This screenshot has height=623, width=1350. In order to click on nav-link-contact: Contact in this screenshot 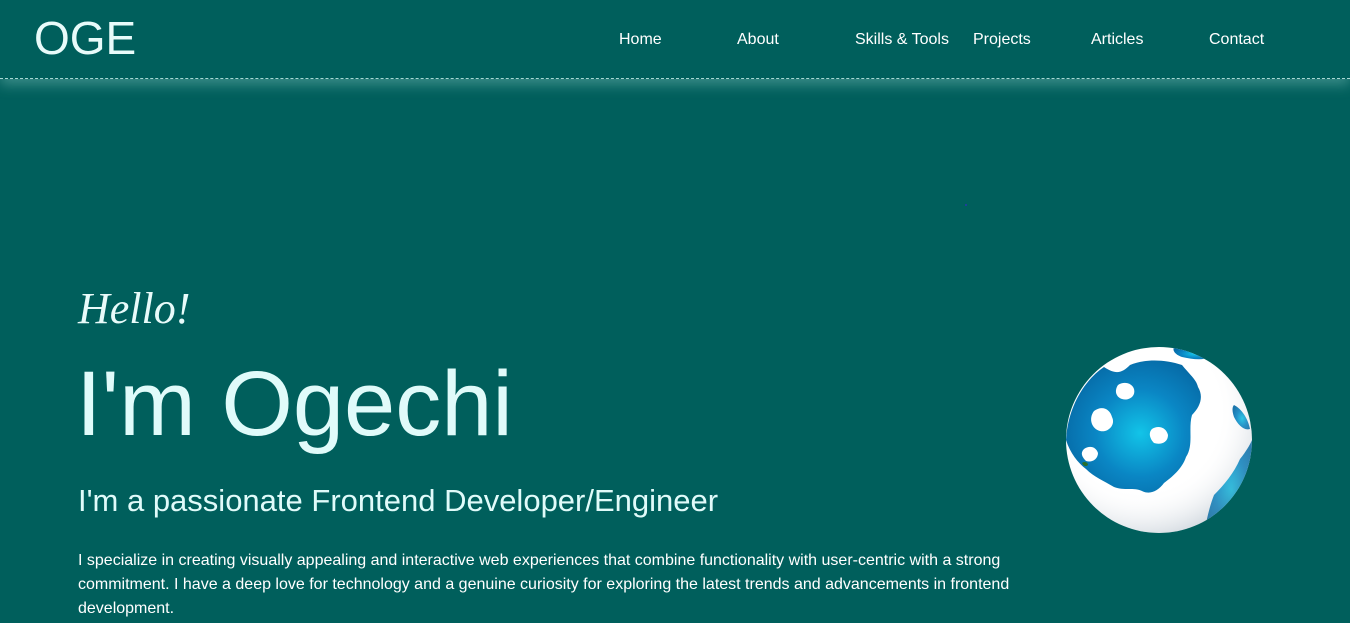, I will do `click(1236, 40)`.